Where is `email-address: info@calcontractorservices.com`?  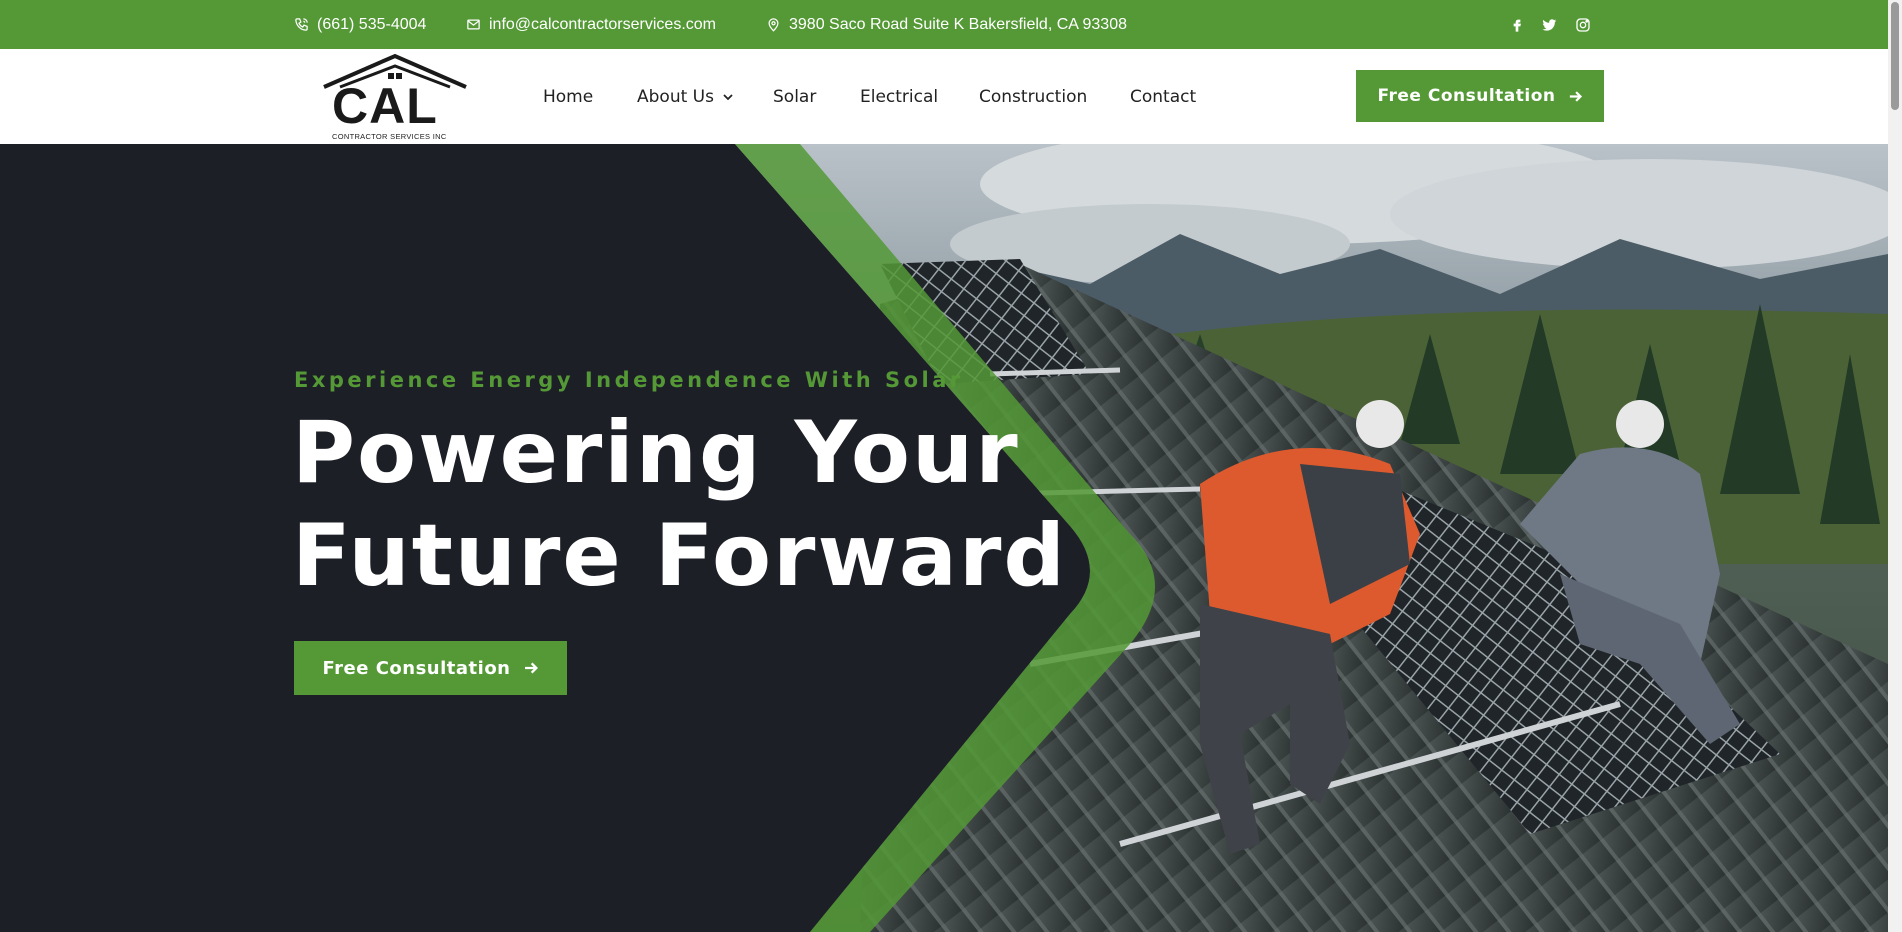 email-address: info@calcontractorservices.com is located at coordinates (602, 25).